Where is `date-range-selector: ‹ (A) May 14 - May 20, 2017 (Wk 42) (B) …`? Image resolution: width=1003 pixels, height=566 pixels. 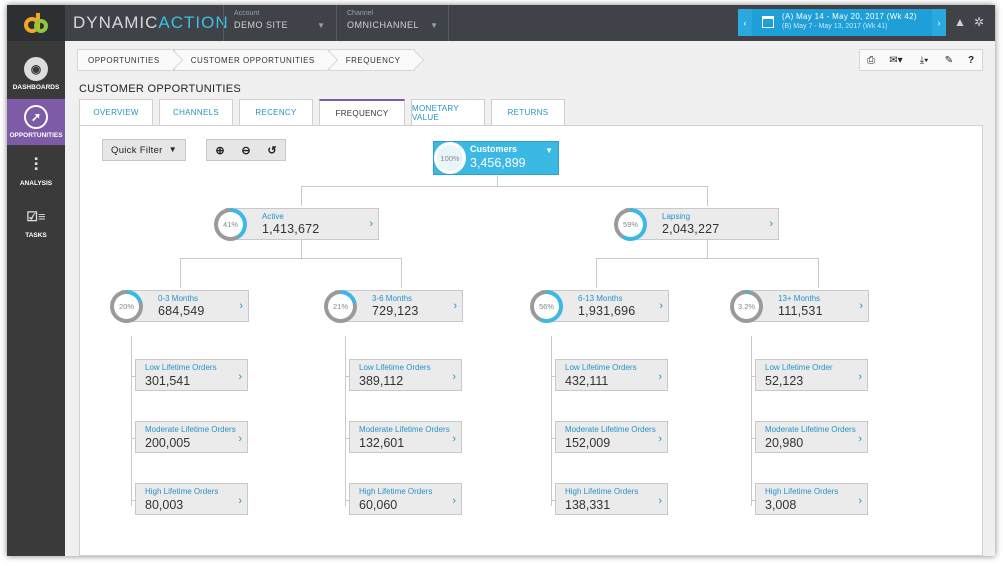
date-range-selector: ‹ (A) May 14 - May 20, 2017 (Wk 42) (B) … is located at coordinates (842, 22).